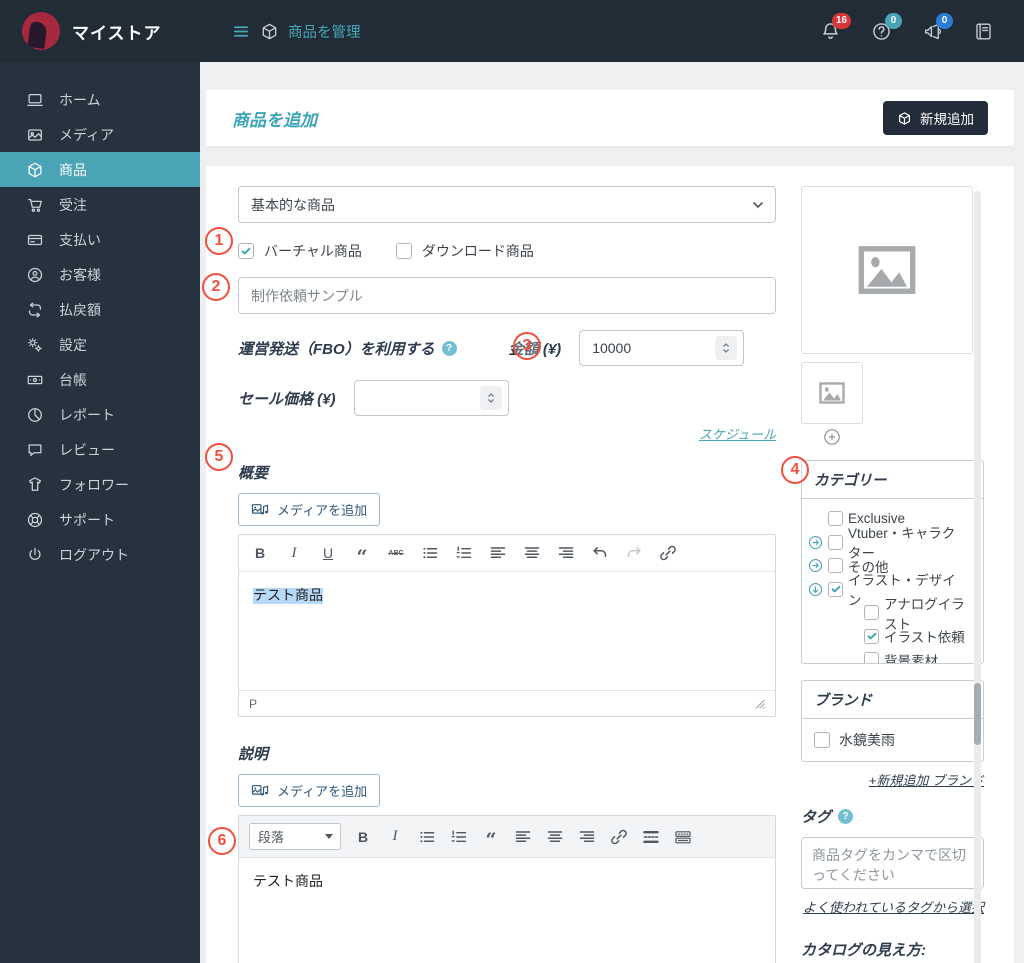 This screenshot has width=1024, height=963. I want to click on strikethrough-icon: ABC, so click(396, 553).